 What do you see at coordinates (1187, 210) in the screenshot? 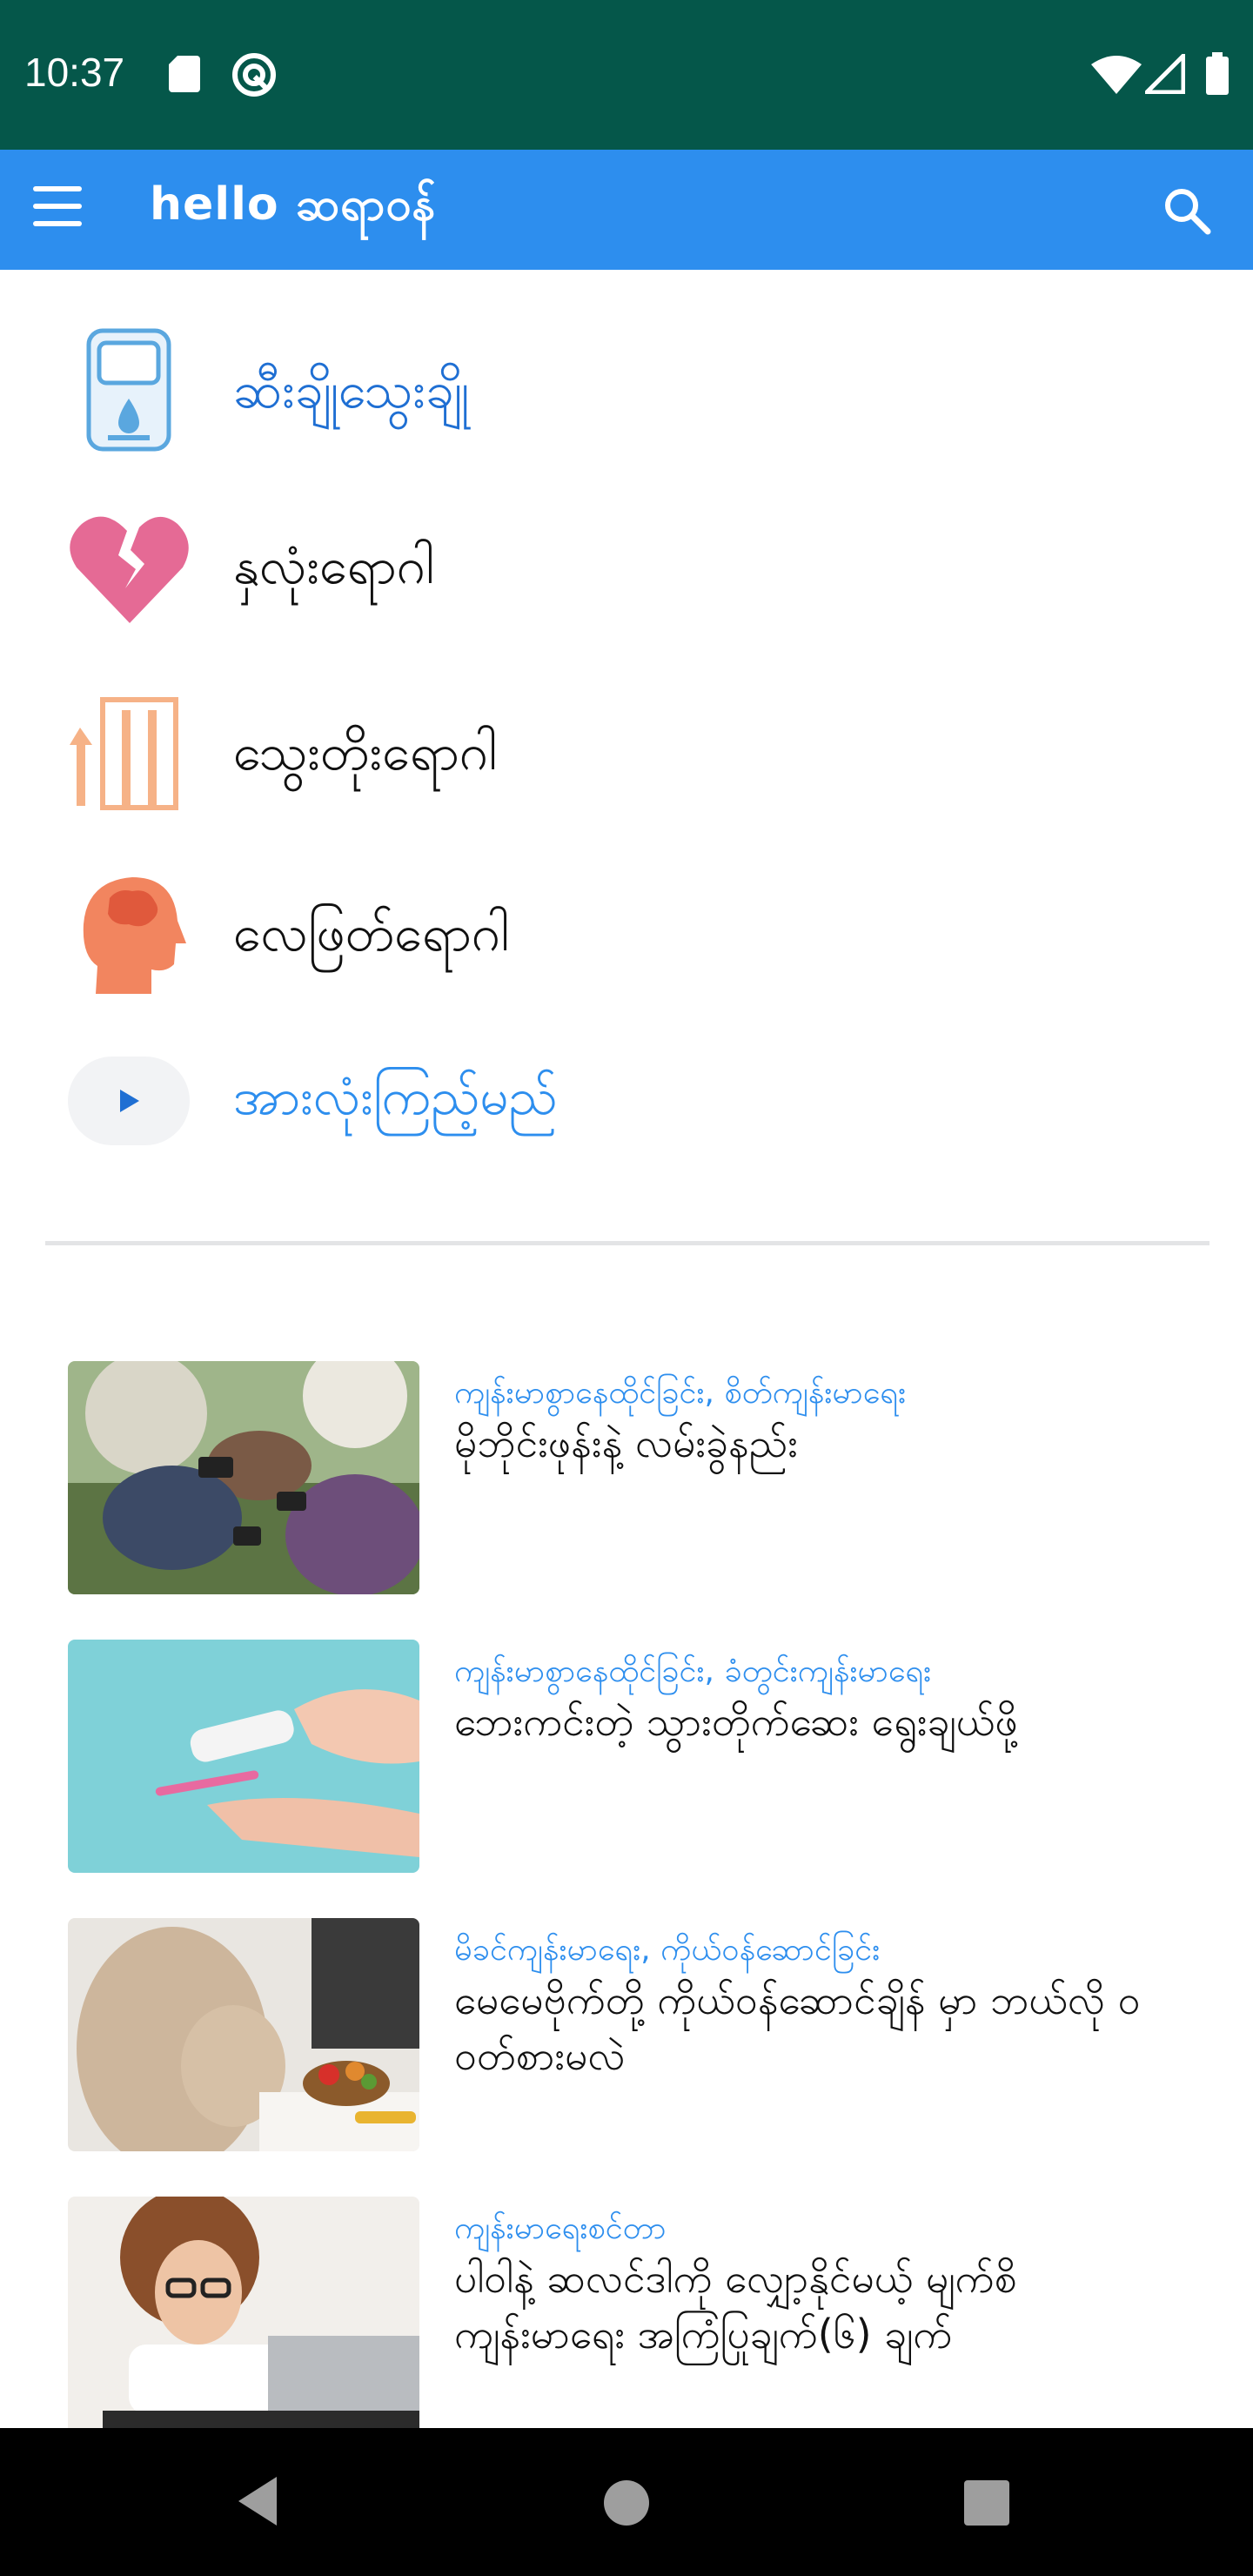
I see `search-icon` at bounding box center [1187, 210].